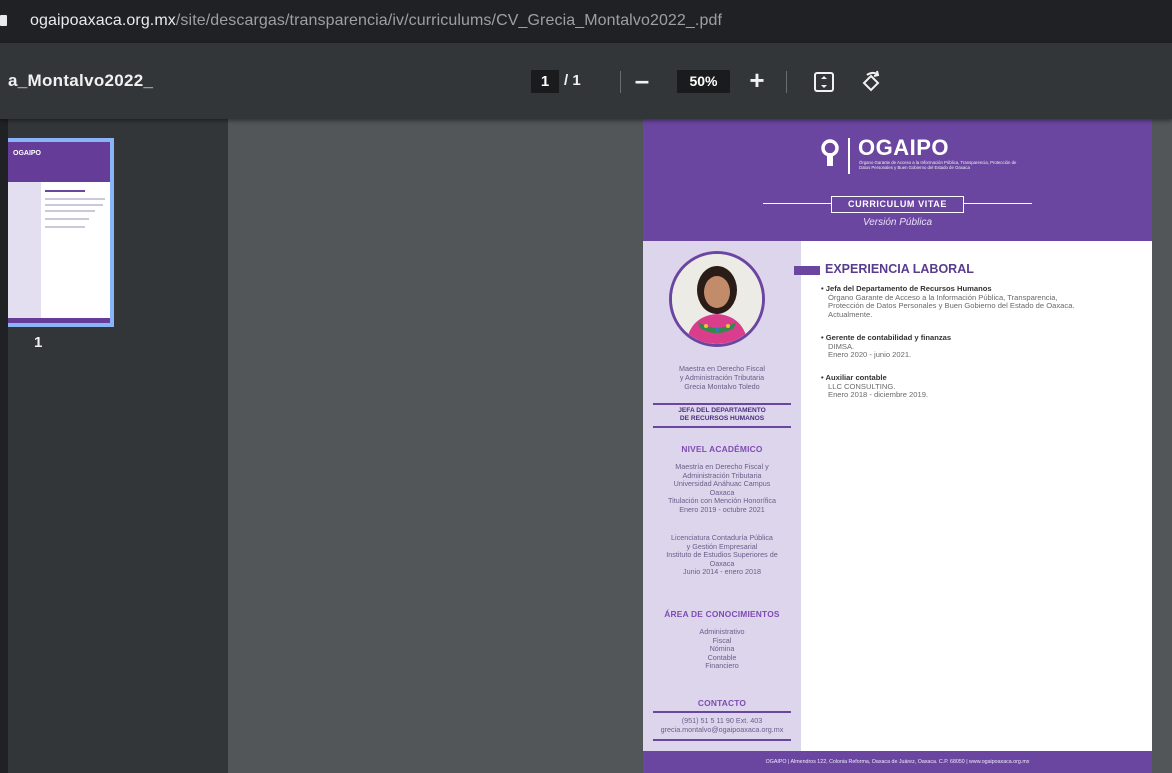  What do you see at coordinates (722, 571) in the screenshot?
I see `academic-item: Junio 2014 - enero 2018` at bounding box center [722, 571].